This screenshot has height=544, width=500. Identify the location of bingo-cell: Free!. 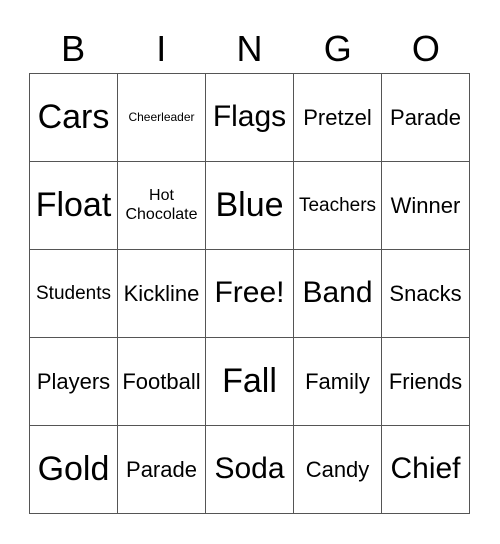
(250, 294).